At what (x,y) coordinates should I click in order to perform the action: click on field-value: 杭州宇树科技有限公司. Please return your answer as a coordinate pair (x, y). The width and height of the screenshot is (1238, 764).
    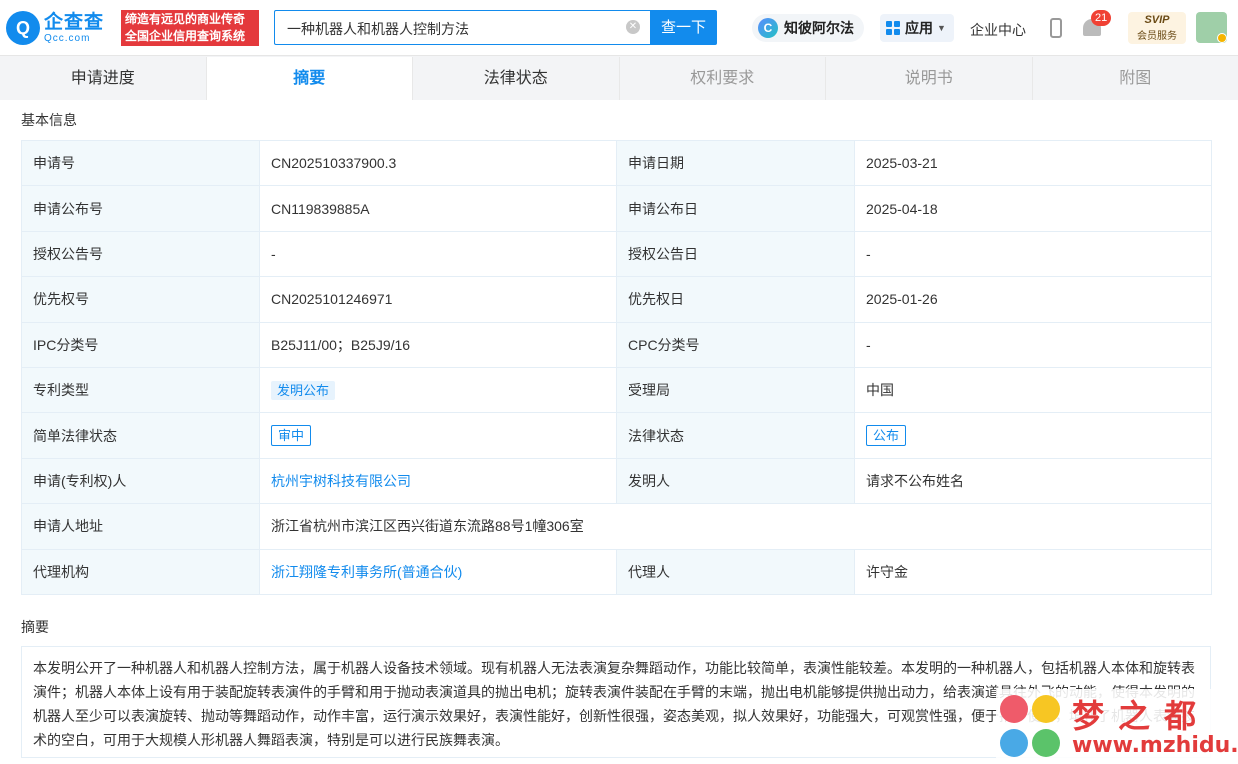
    Looking at the image, I should click on (438, 481).